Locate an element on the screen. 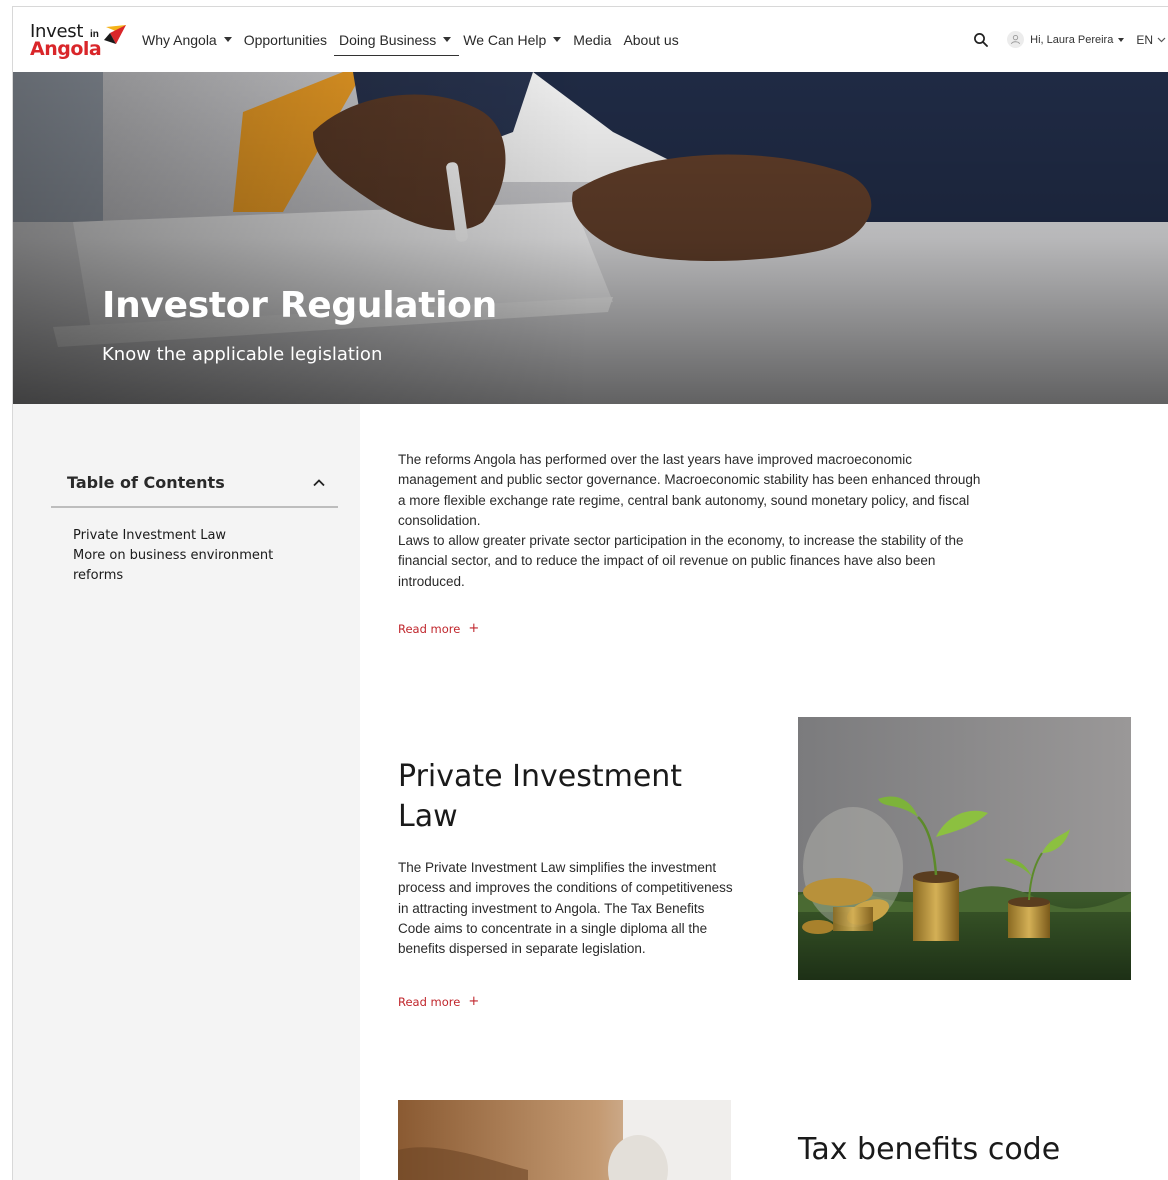 The width and height of the screenshot is (1168, 1180). intro-read-more-link: Read more + is located at coordinates (438, 628).